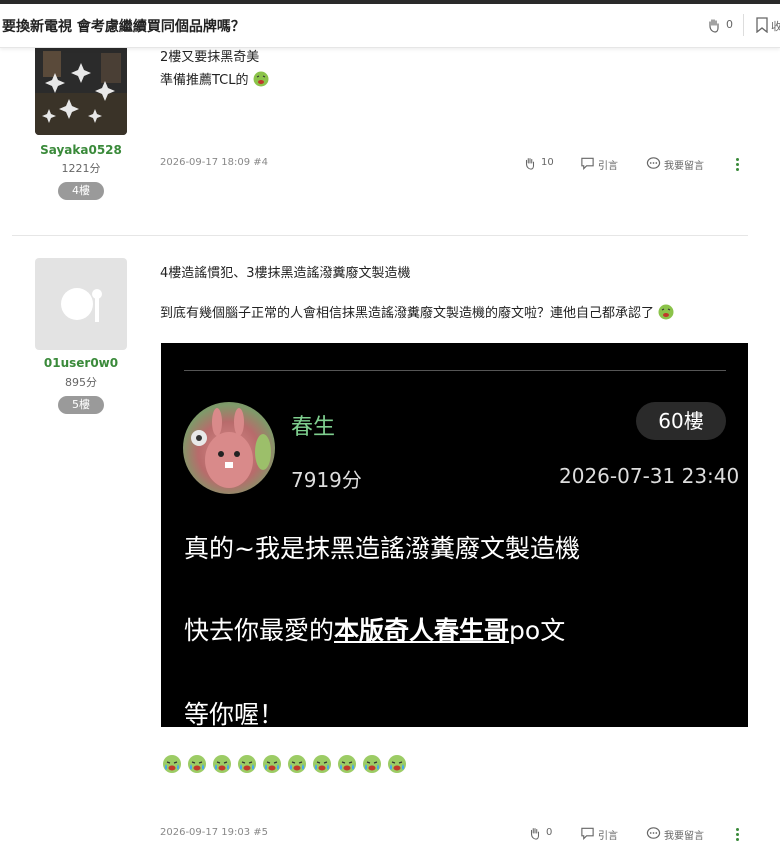  Describe the element at coordinates (81, 150) in the screenshot. I see `username: Sayaka0528` at that location.